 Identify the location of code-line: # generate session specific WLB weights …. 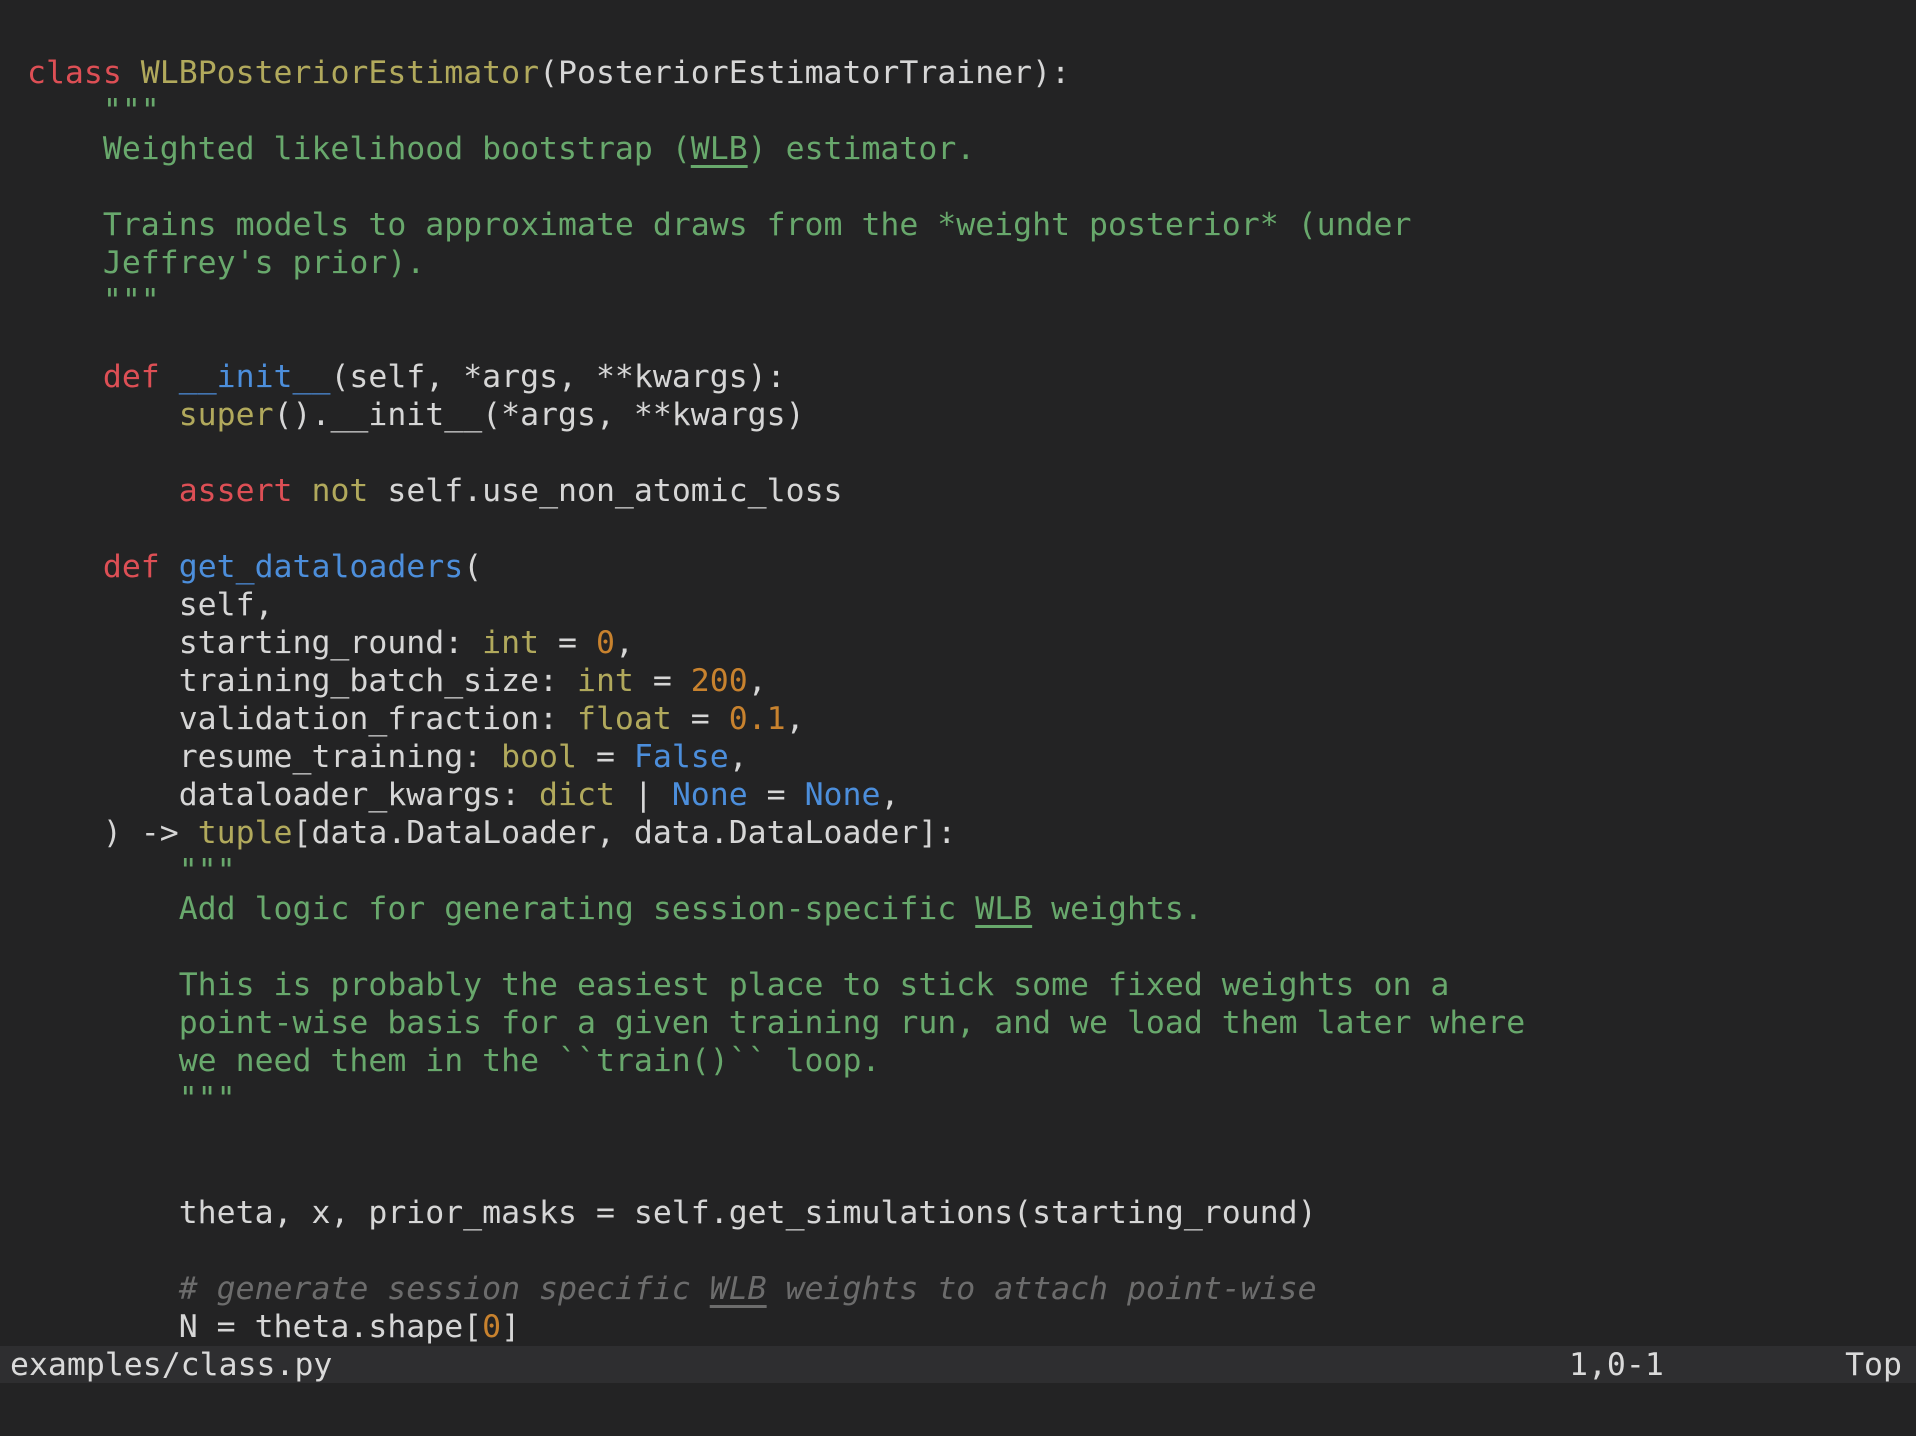
(971, 1289).